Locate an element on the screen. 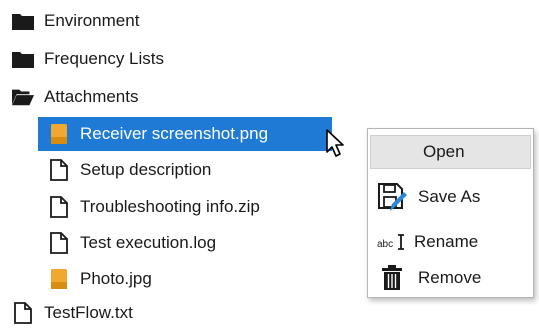 This screenshot has width=539, height=330. menu-item-save-as: Save As is located at coordinates (450, 197).